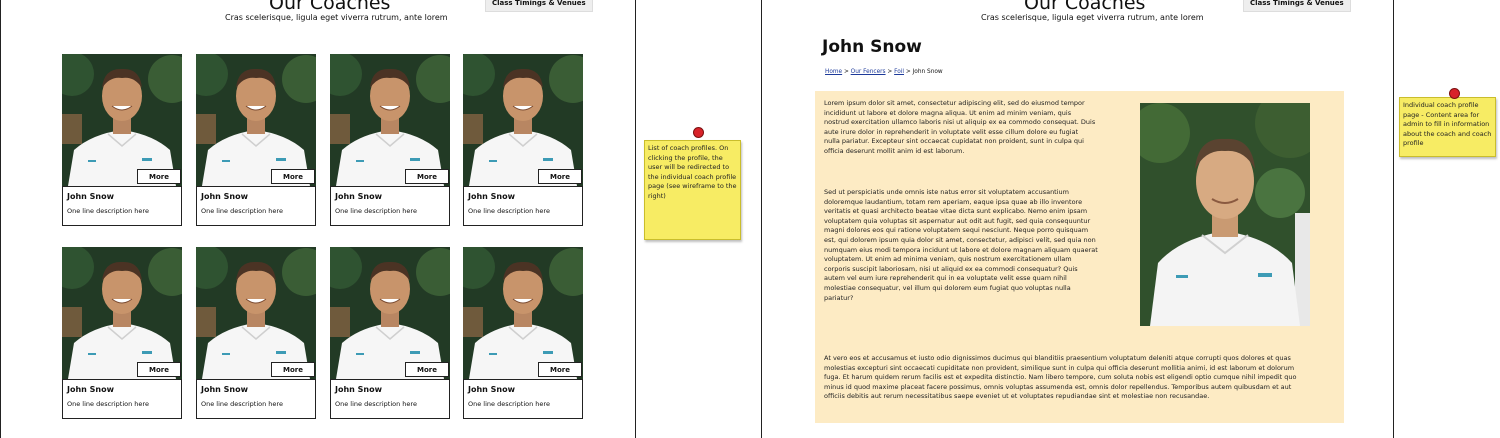 The width and height of the screenshot is (1500, 438). Describe the element at coordinates (899, 72) in the screenshot. I see `breadcrumb-foil-link: Foil` at that location.